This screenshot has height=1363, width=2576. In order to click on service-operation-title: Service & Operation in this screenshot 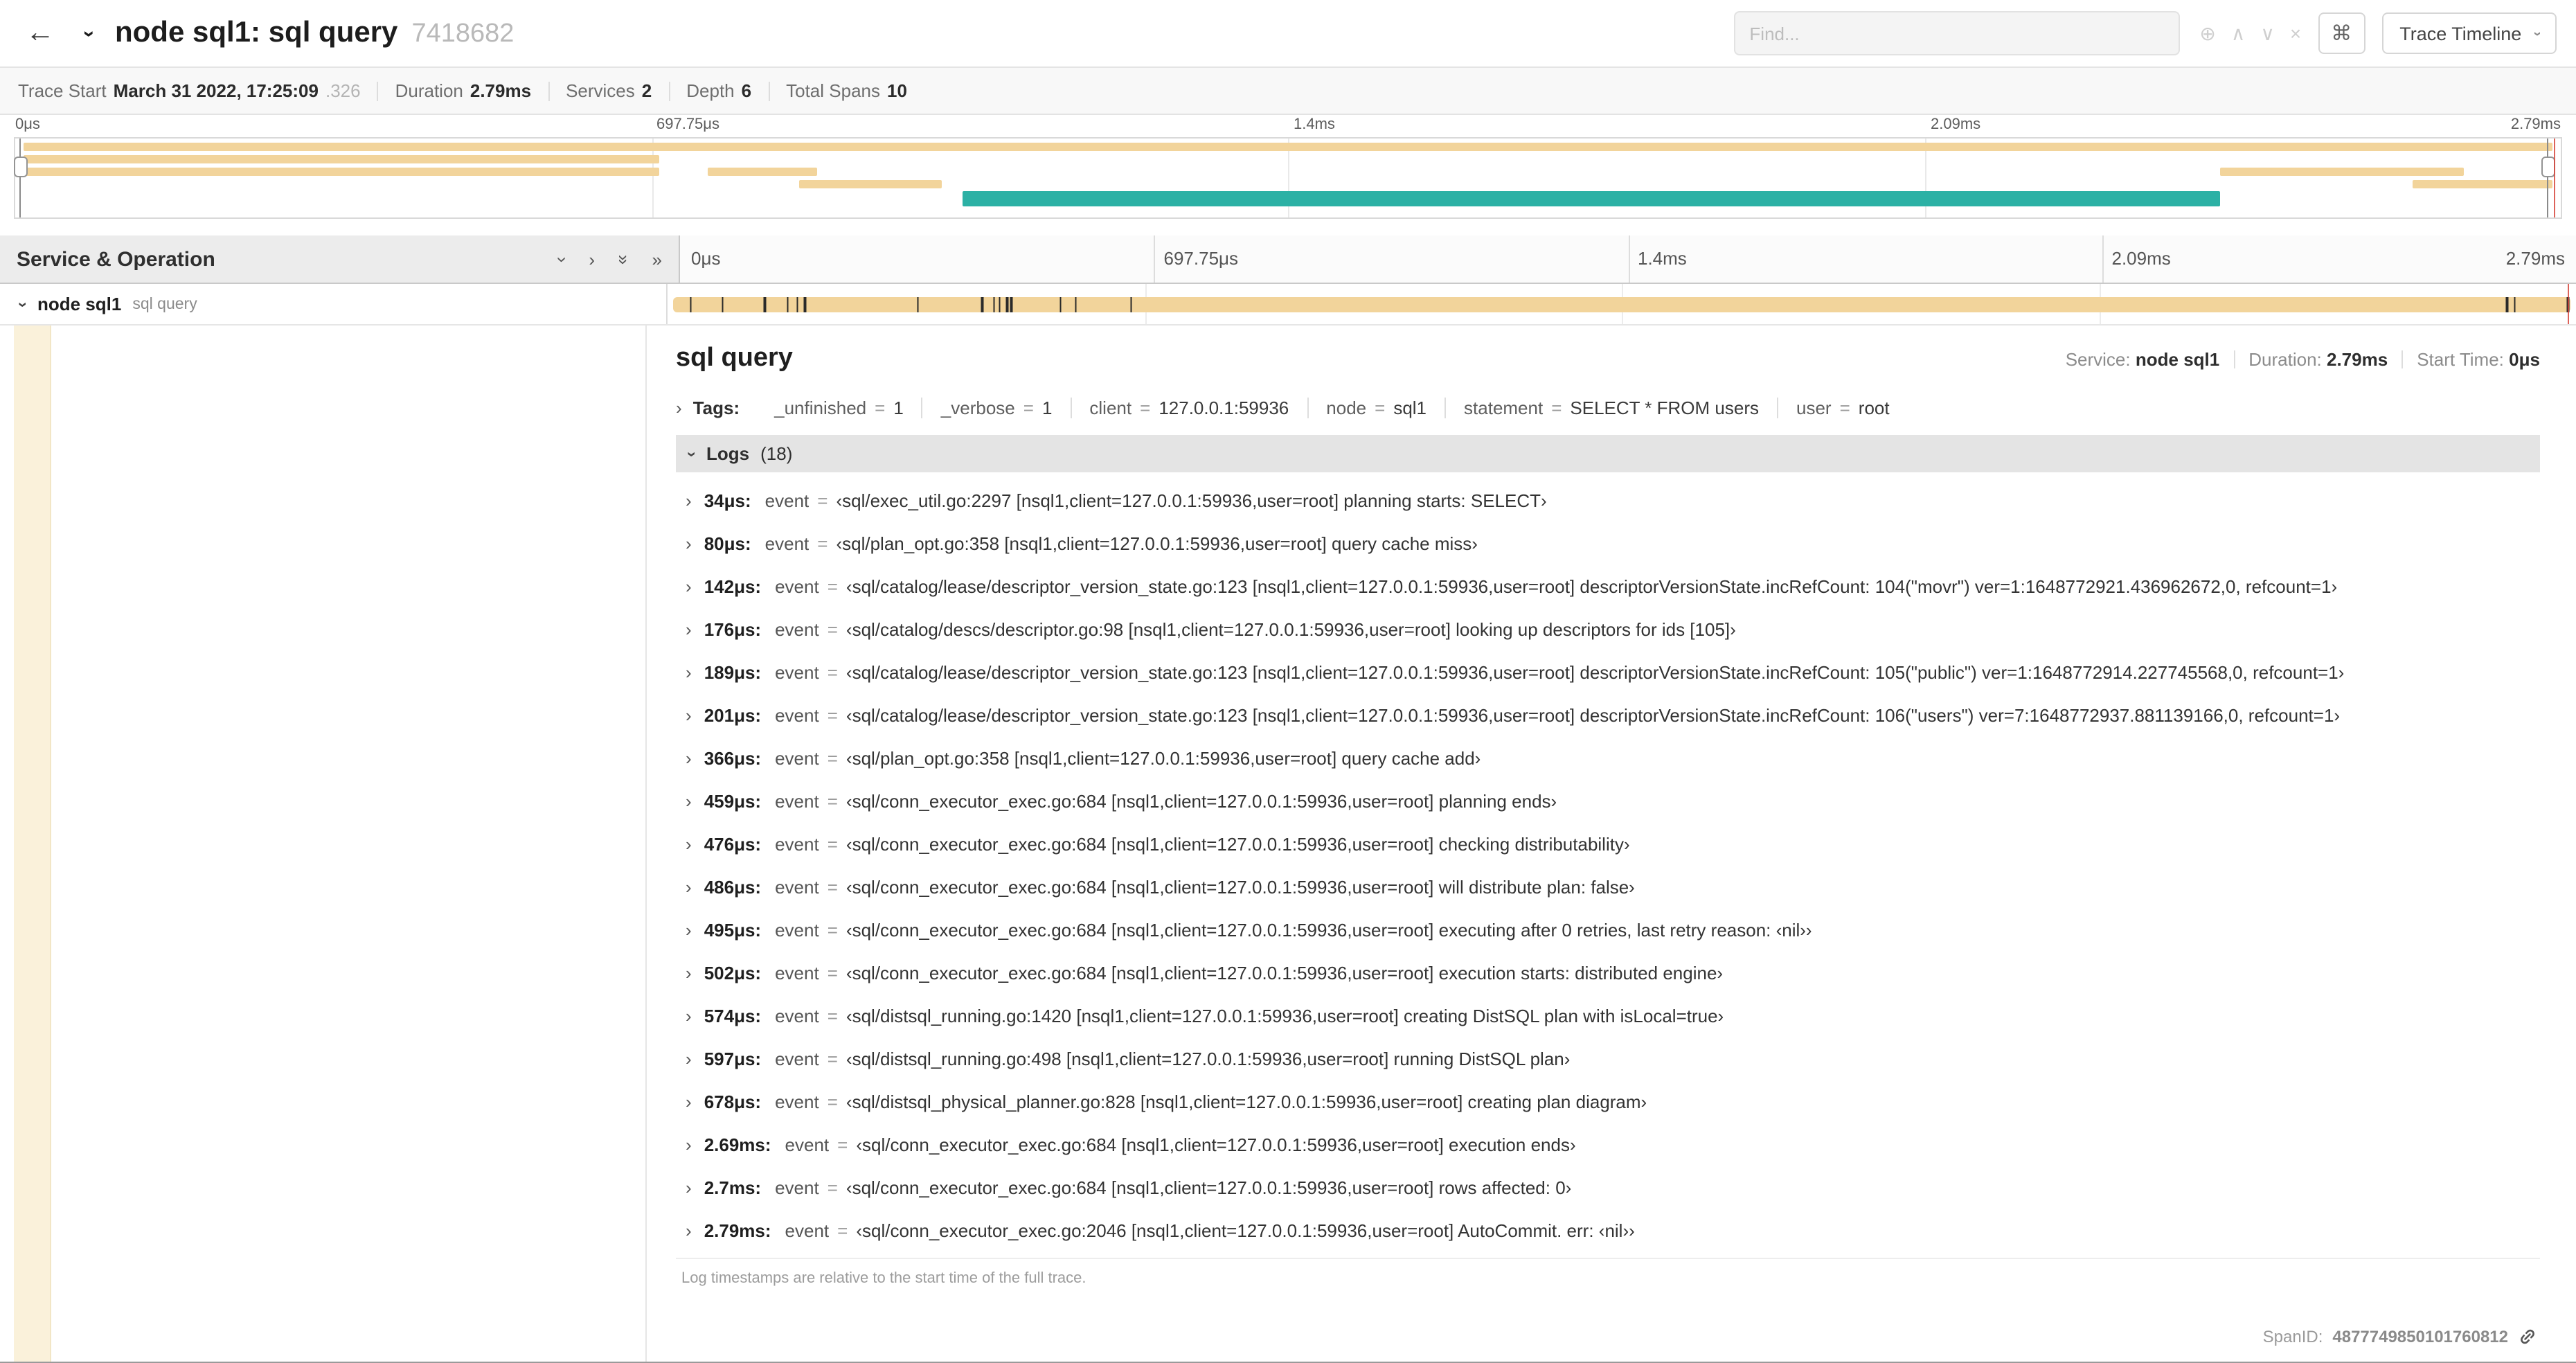, I will do `click(116, 259)`.